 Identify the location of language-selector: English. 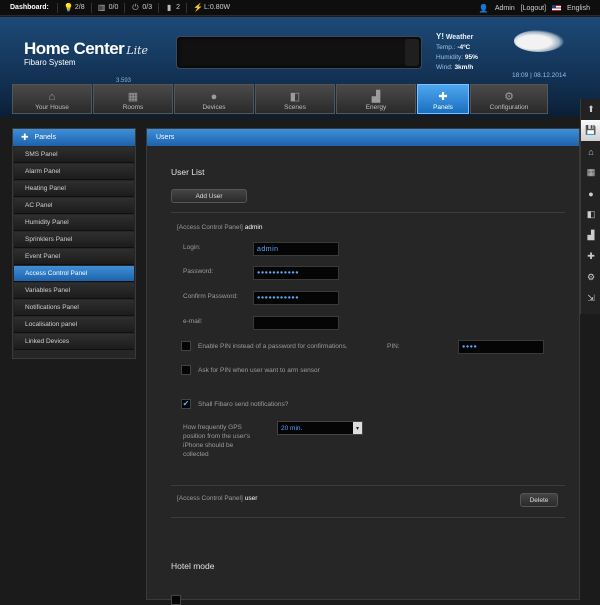
(578, 8).